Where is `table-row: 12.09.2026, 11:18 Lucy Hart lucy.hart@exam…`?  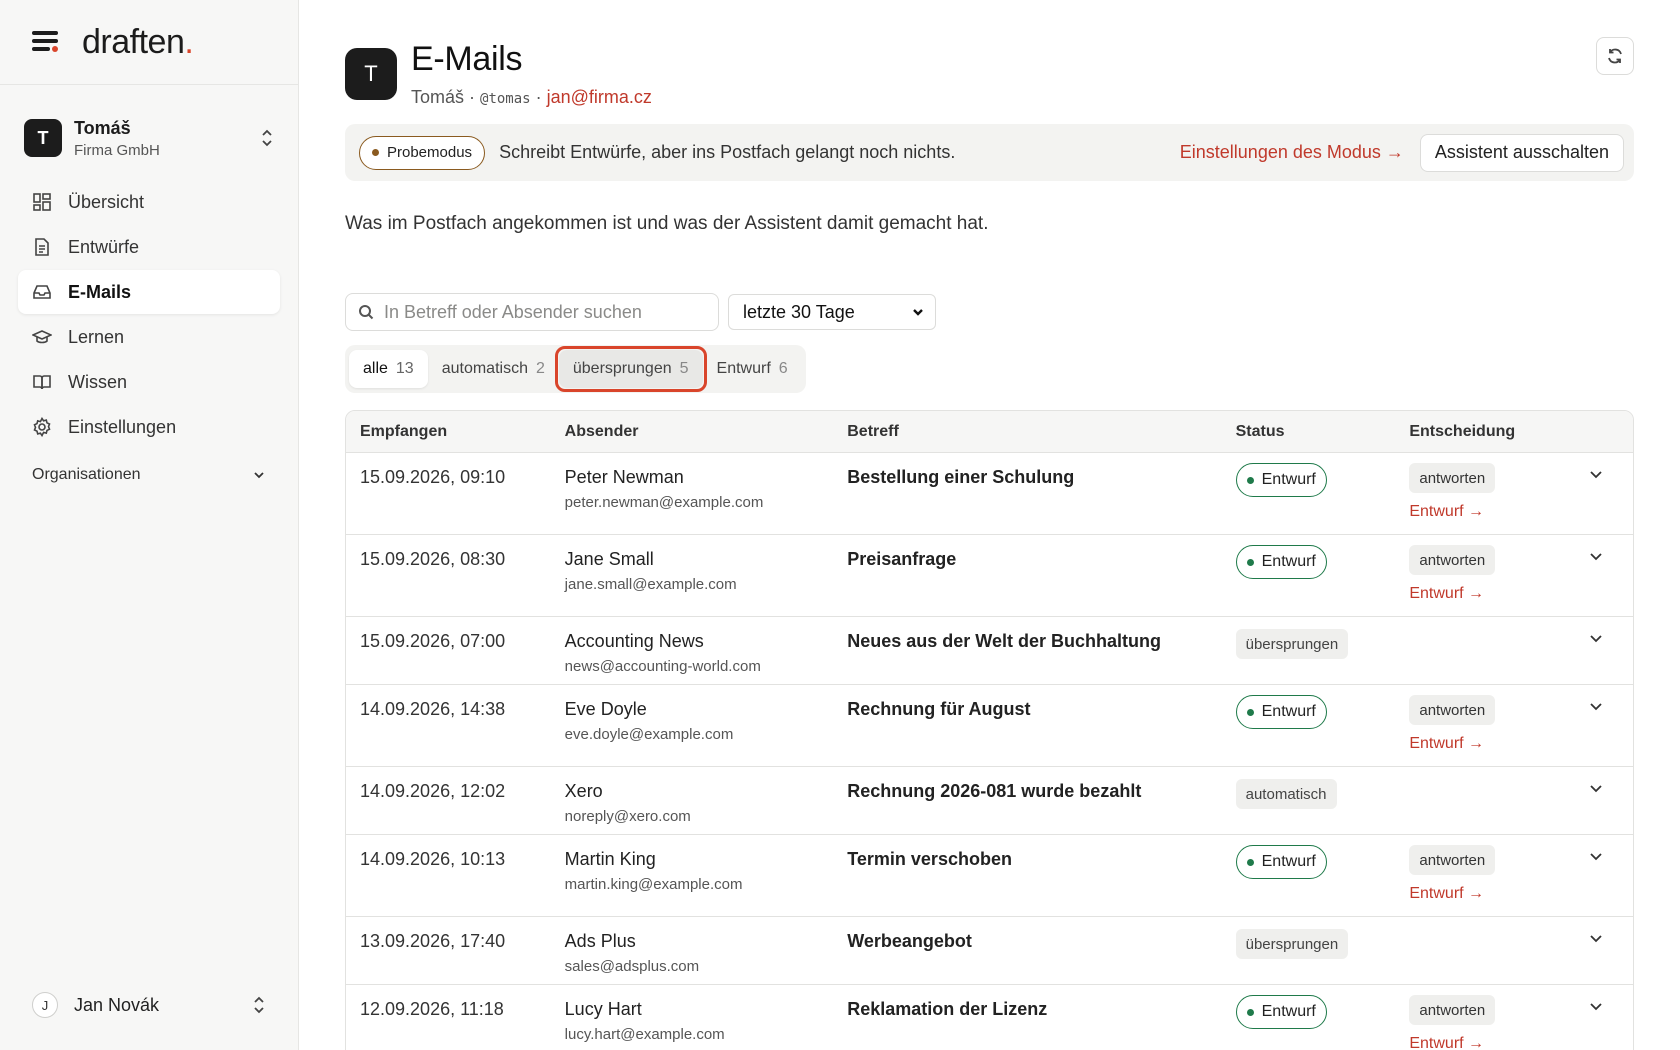
table-row: 12.09.2026, 11:18 Lucy Hart lucy.hart@exam… is located at coordinates (989, 1017).